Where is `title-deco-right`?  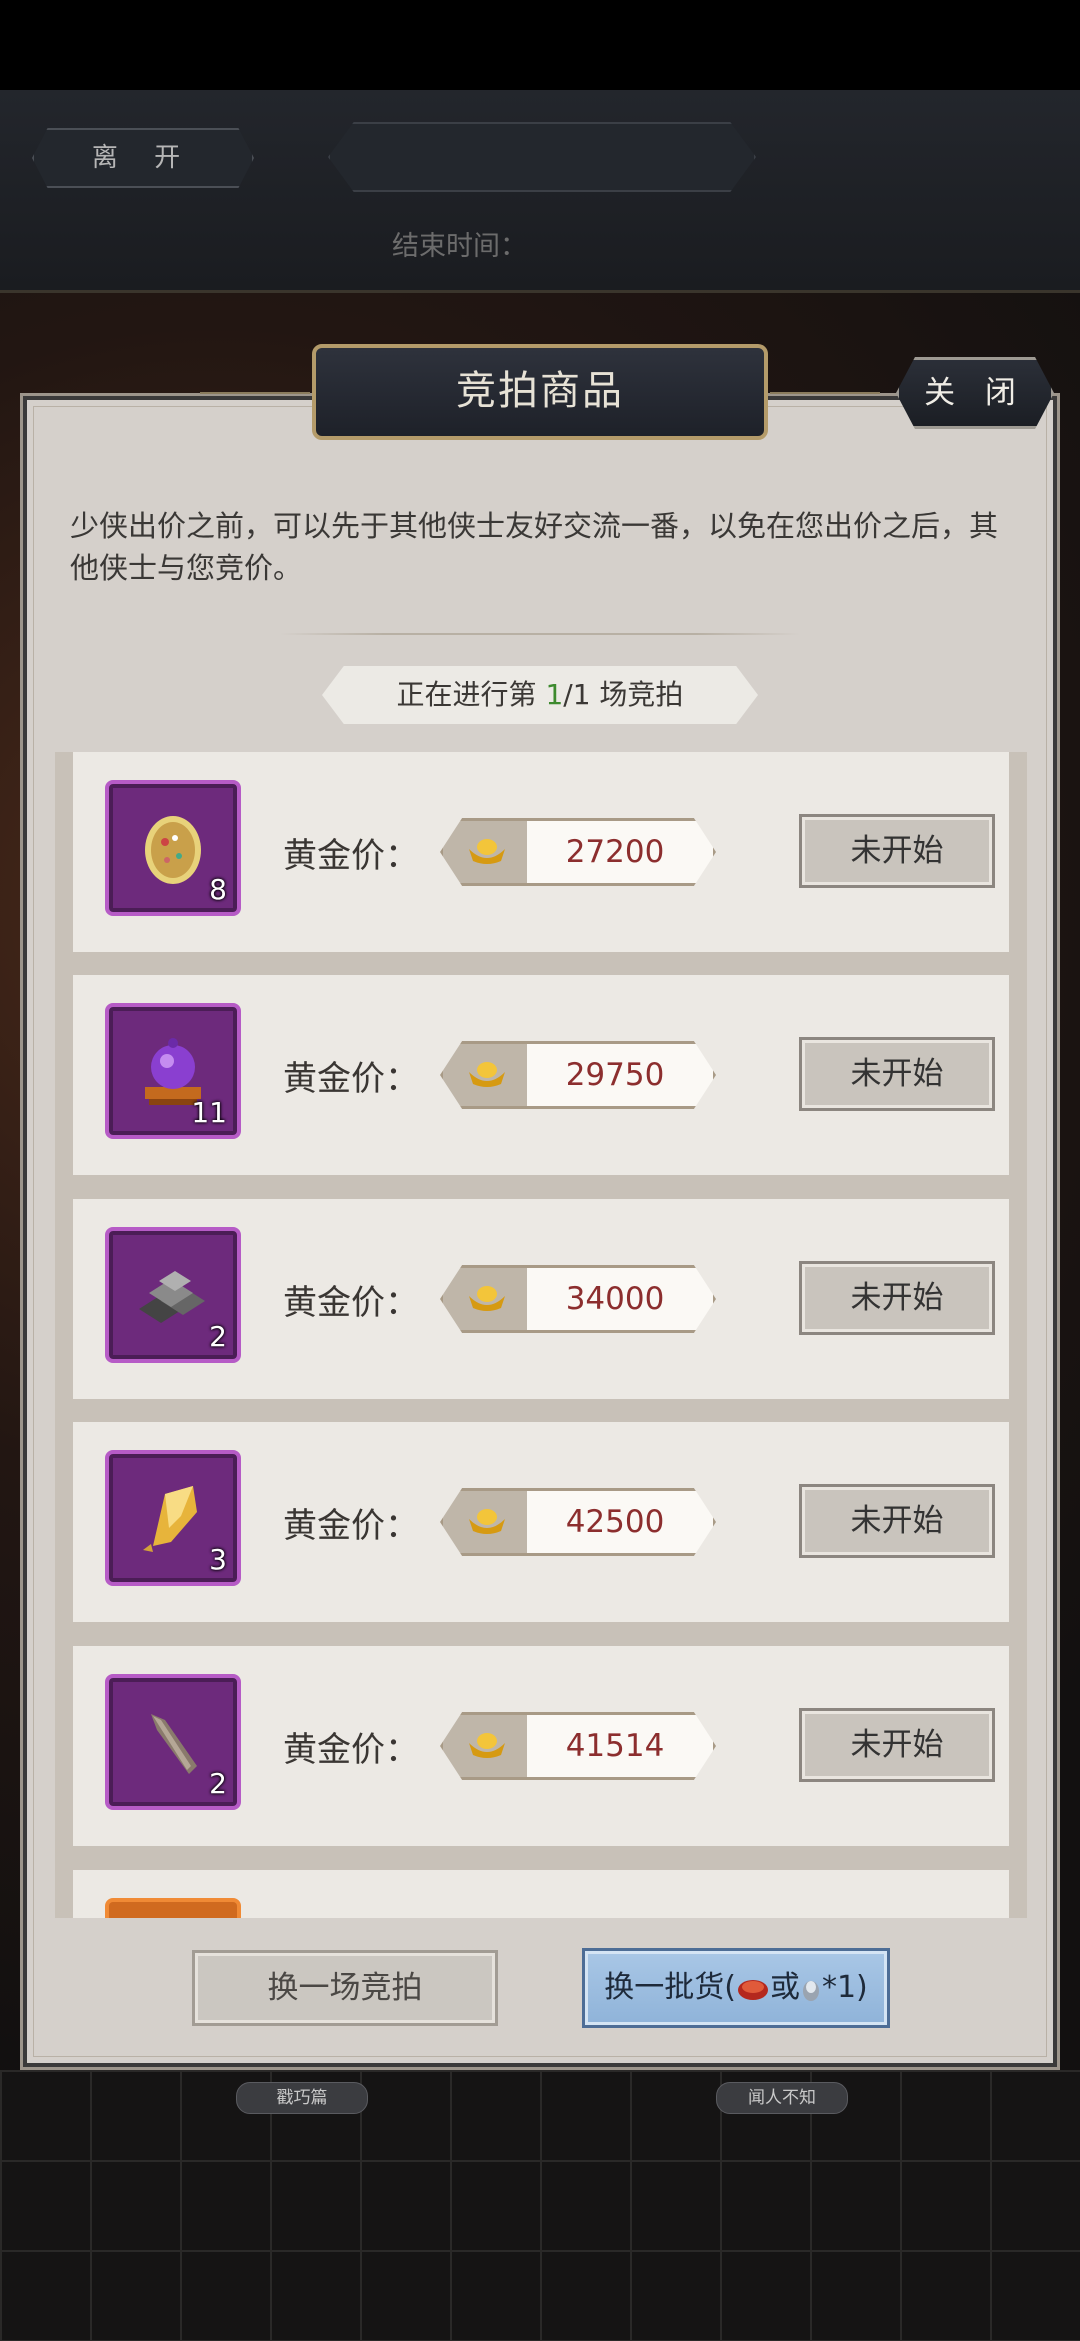
title-deco-right is located at coordinates (825, 393).